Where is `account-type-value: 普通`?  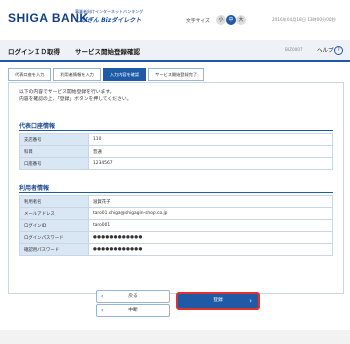
account-type-value: 普通 is located at coordinates (210, 151).